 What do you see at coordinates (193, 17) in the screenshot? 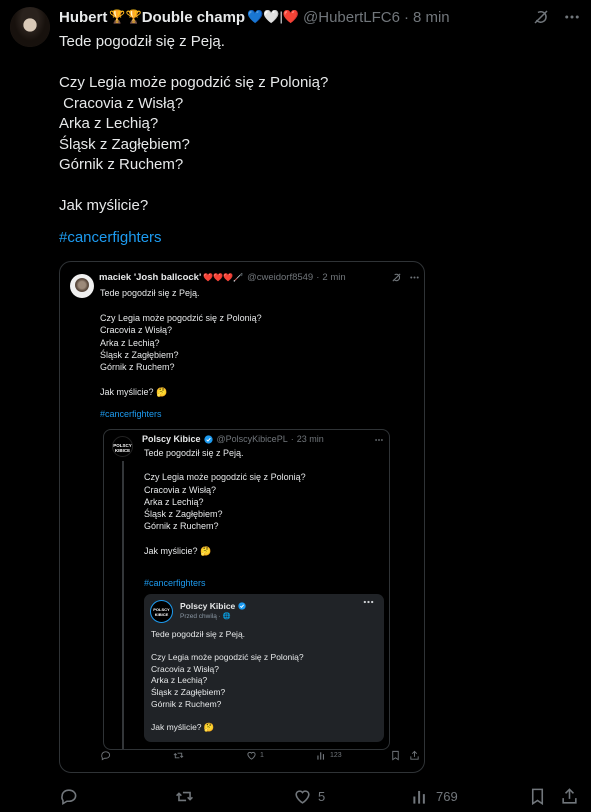
I see `display-name-suffix: Double champ` at bounding box center [193, 17].